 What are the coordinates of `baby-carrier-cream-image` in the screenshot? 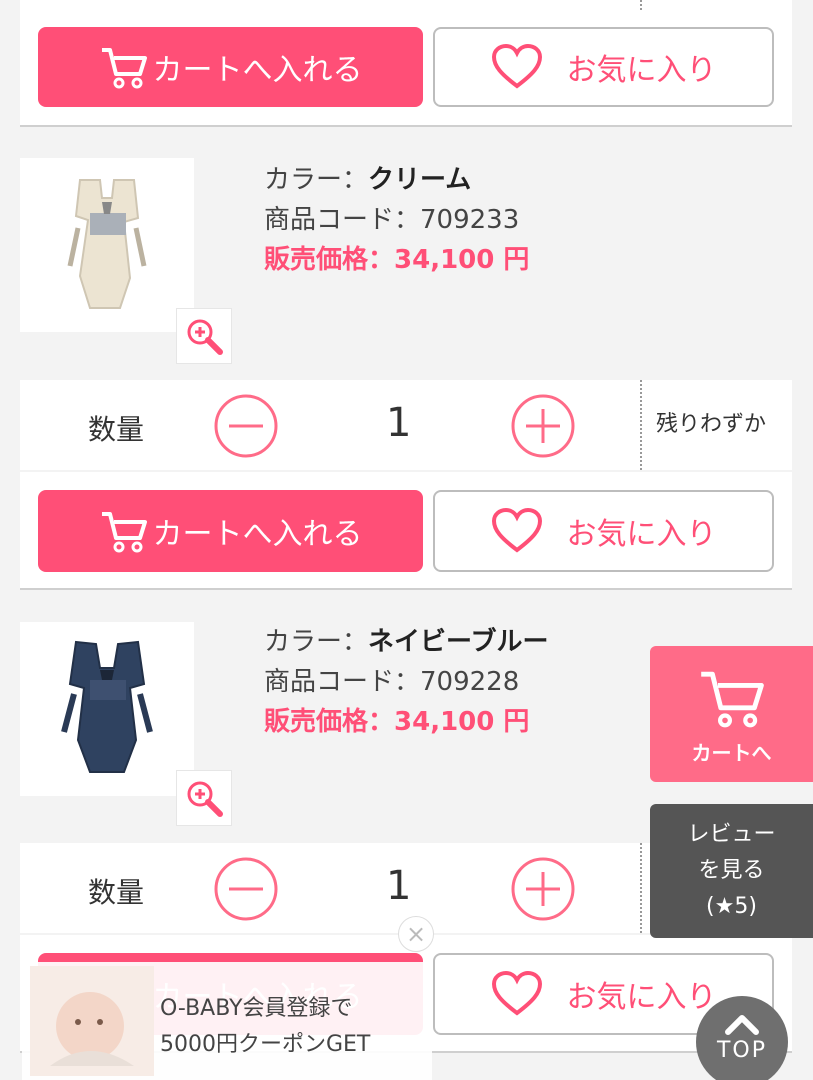 It's located at (107, 244).